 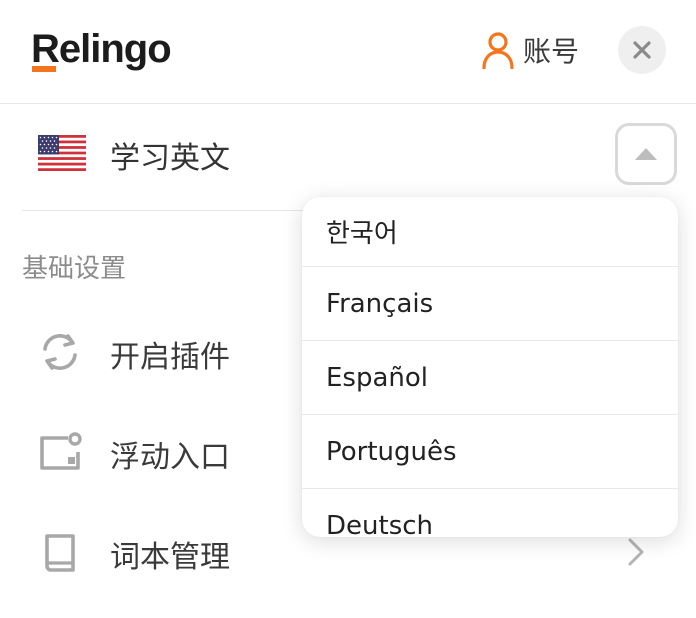 I want to click on language-dropdown-toggle, so click(x=646, y=154).